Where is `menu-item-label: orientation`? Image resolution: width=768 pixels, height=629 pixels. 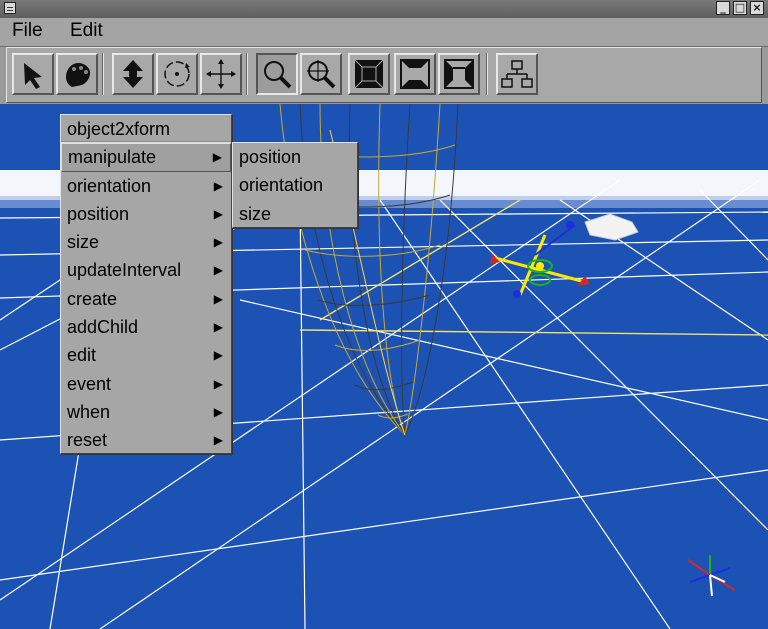
menu-item-label: orientation is located at coordinates (109, 185).